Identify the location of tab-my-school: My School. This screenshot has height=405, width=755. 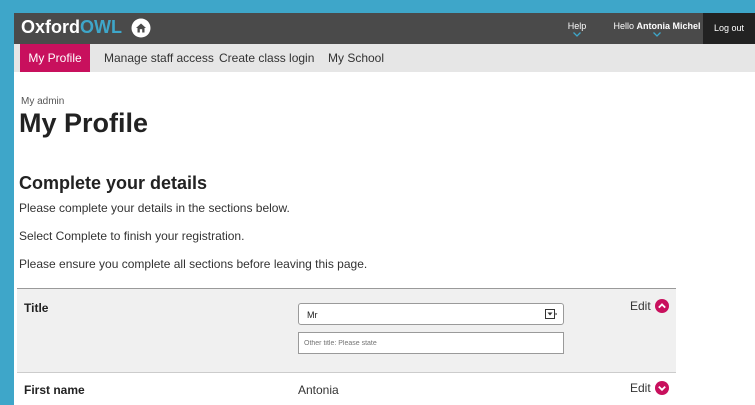
(356, 58).